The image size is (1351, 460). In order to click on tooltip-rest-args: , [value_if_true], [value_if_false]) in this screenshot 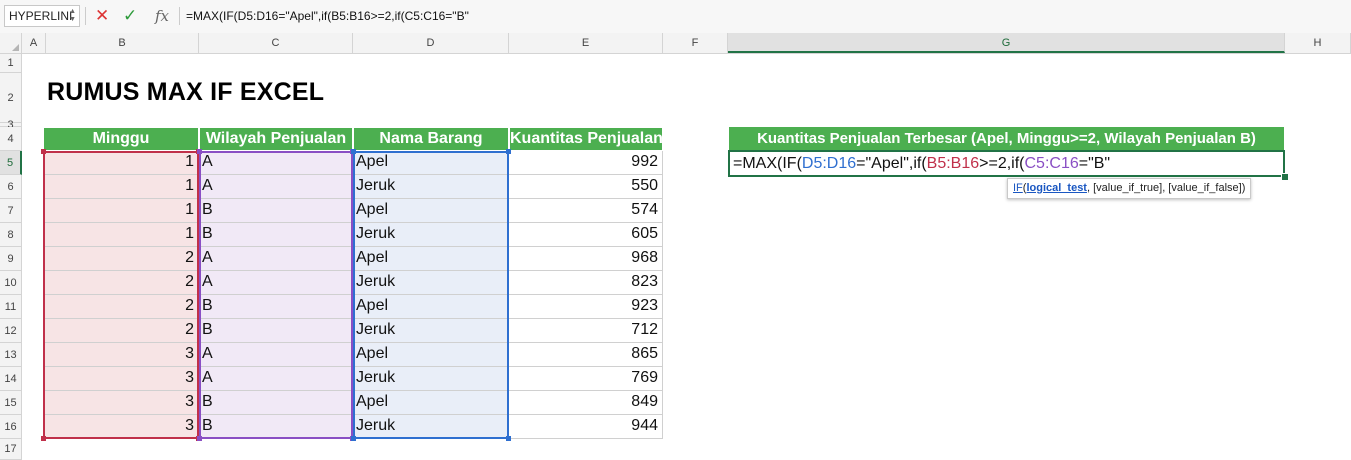, I will do `click(1166, 188)`.